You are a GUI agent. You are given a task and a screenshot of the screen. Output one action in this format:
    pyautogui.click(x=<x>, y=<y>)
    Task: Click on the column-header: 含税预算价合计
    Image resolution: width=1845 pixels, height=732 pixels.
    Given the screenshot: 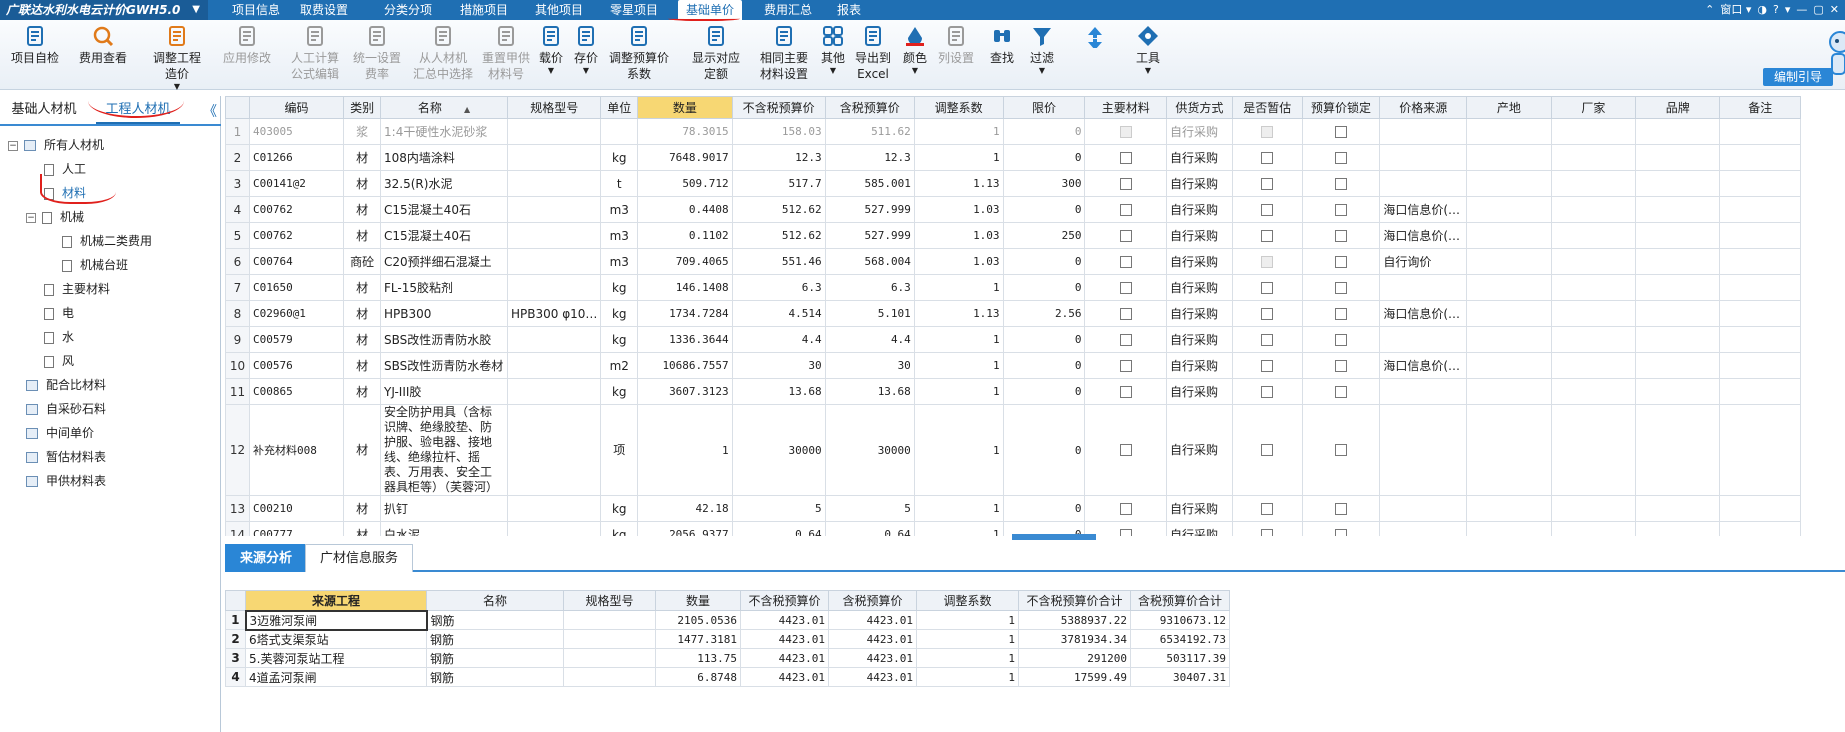 What is the action you would take?
    pyautogui.click(x=1180, y=600)
    